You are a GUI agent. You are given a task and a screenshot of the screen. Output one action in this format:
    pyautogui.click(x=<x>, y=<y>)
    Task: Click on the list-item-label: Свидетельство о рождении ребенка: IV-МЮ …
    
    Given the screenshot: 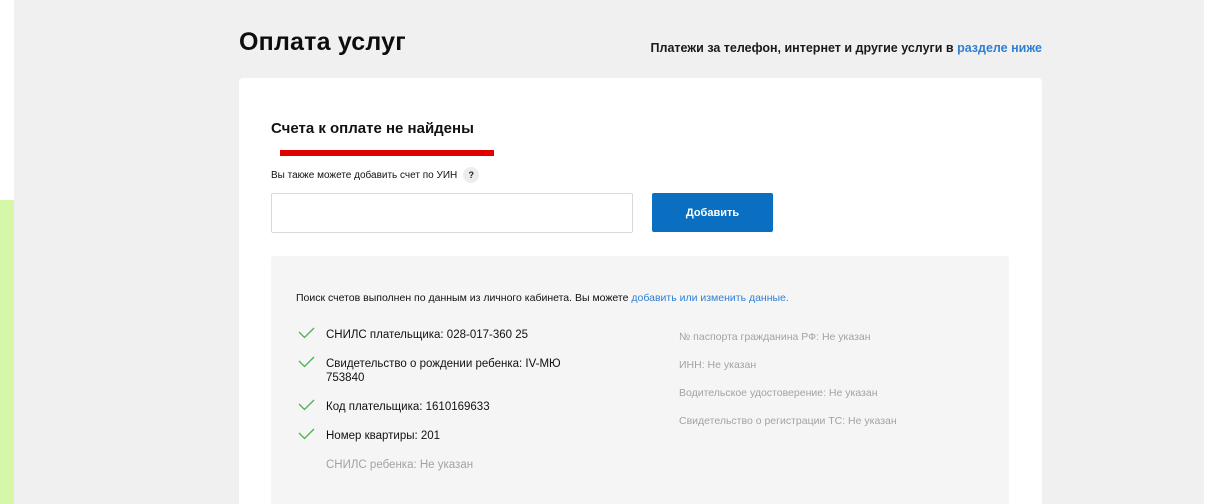 What is the action you would take?
    pyautogui.click(x=443, y=371)
    